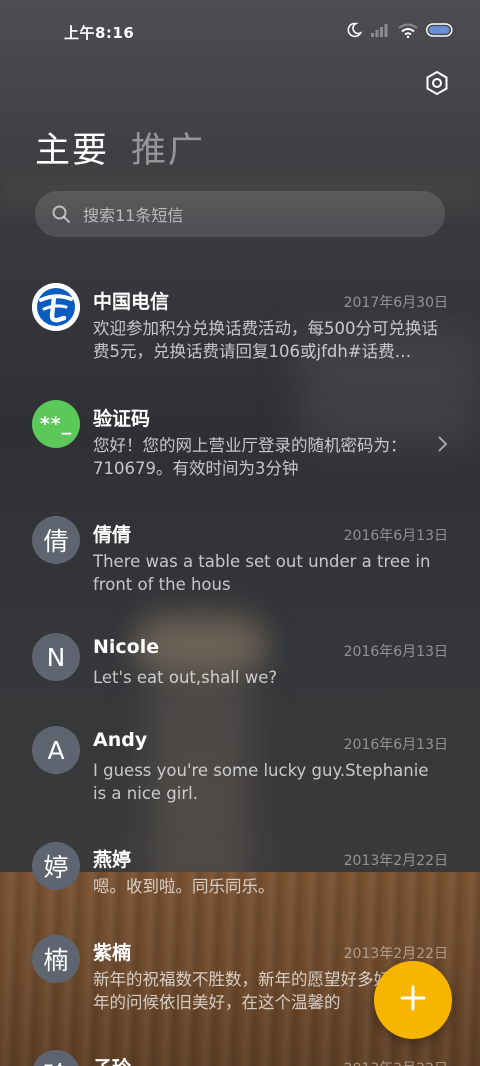 The height and width of the screenshot is (1066, 480). What do you see at coordinates (133, 215) in the screenshot?
I see `search-placeholder: 搜索11条短信` at bounding box center [133, 215].